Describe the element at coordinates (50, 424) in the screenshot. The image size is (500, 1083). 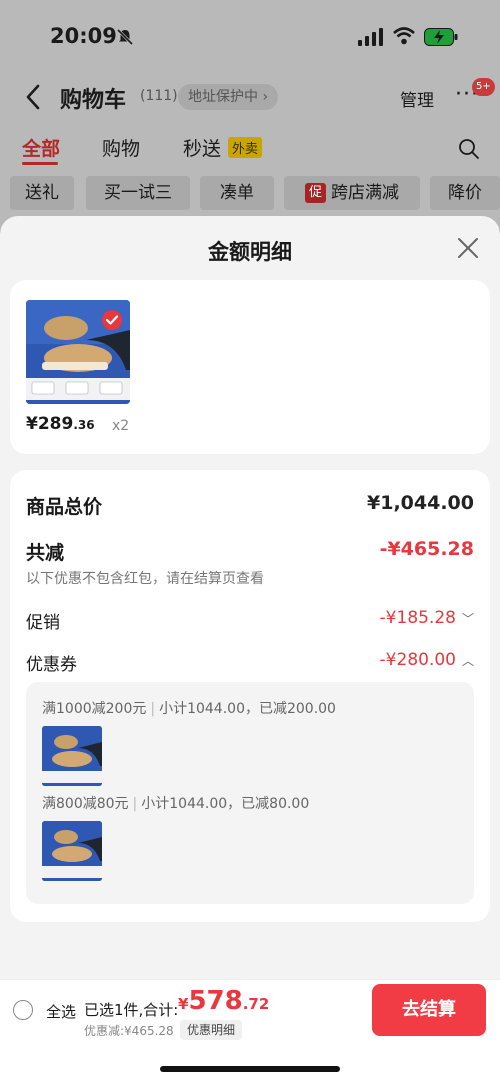
I see `product-price-int: ¥289` at that location.